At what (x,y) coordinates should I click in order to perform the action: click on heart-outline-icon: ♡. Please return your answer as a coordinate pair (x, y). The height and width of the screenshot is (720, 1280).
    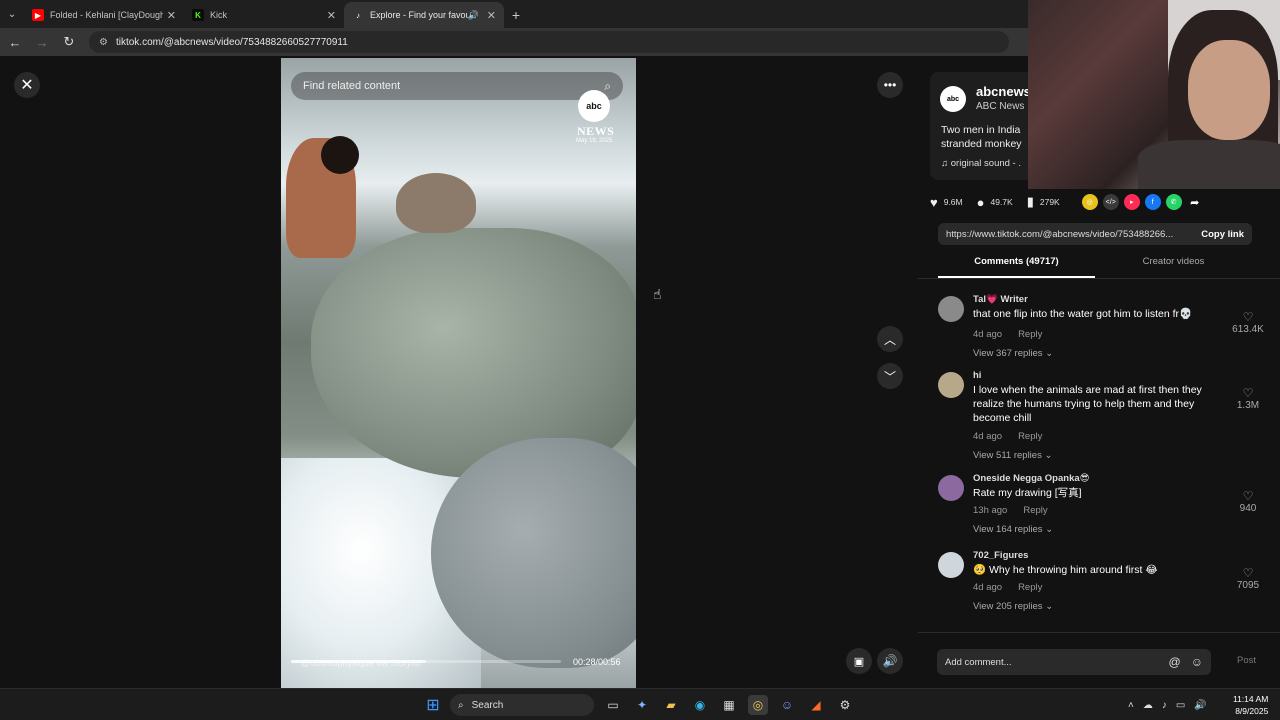
    Looking at the image, I should click on (1248, 573).